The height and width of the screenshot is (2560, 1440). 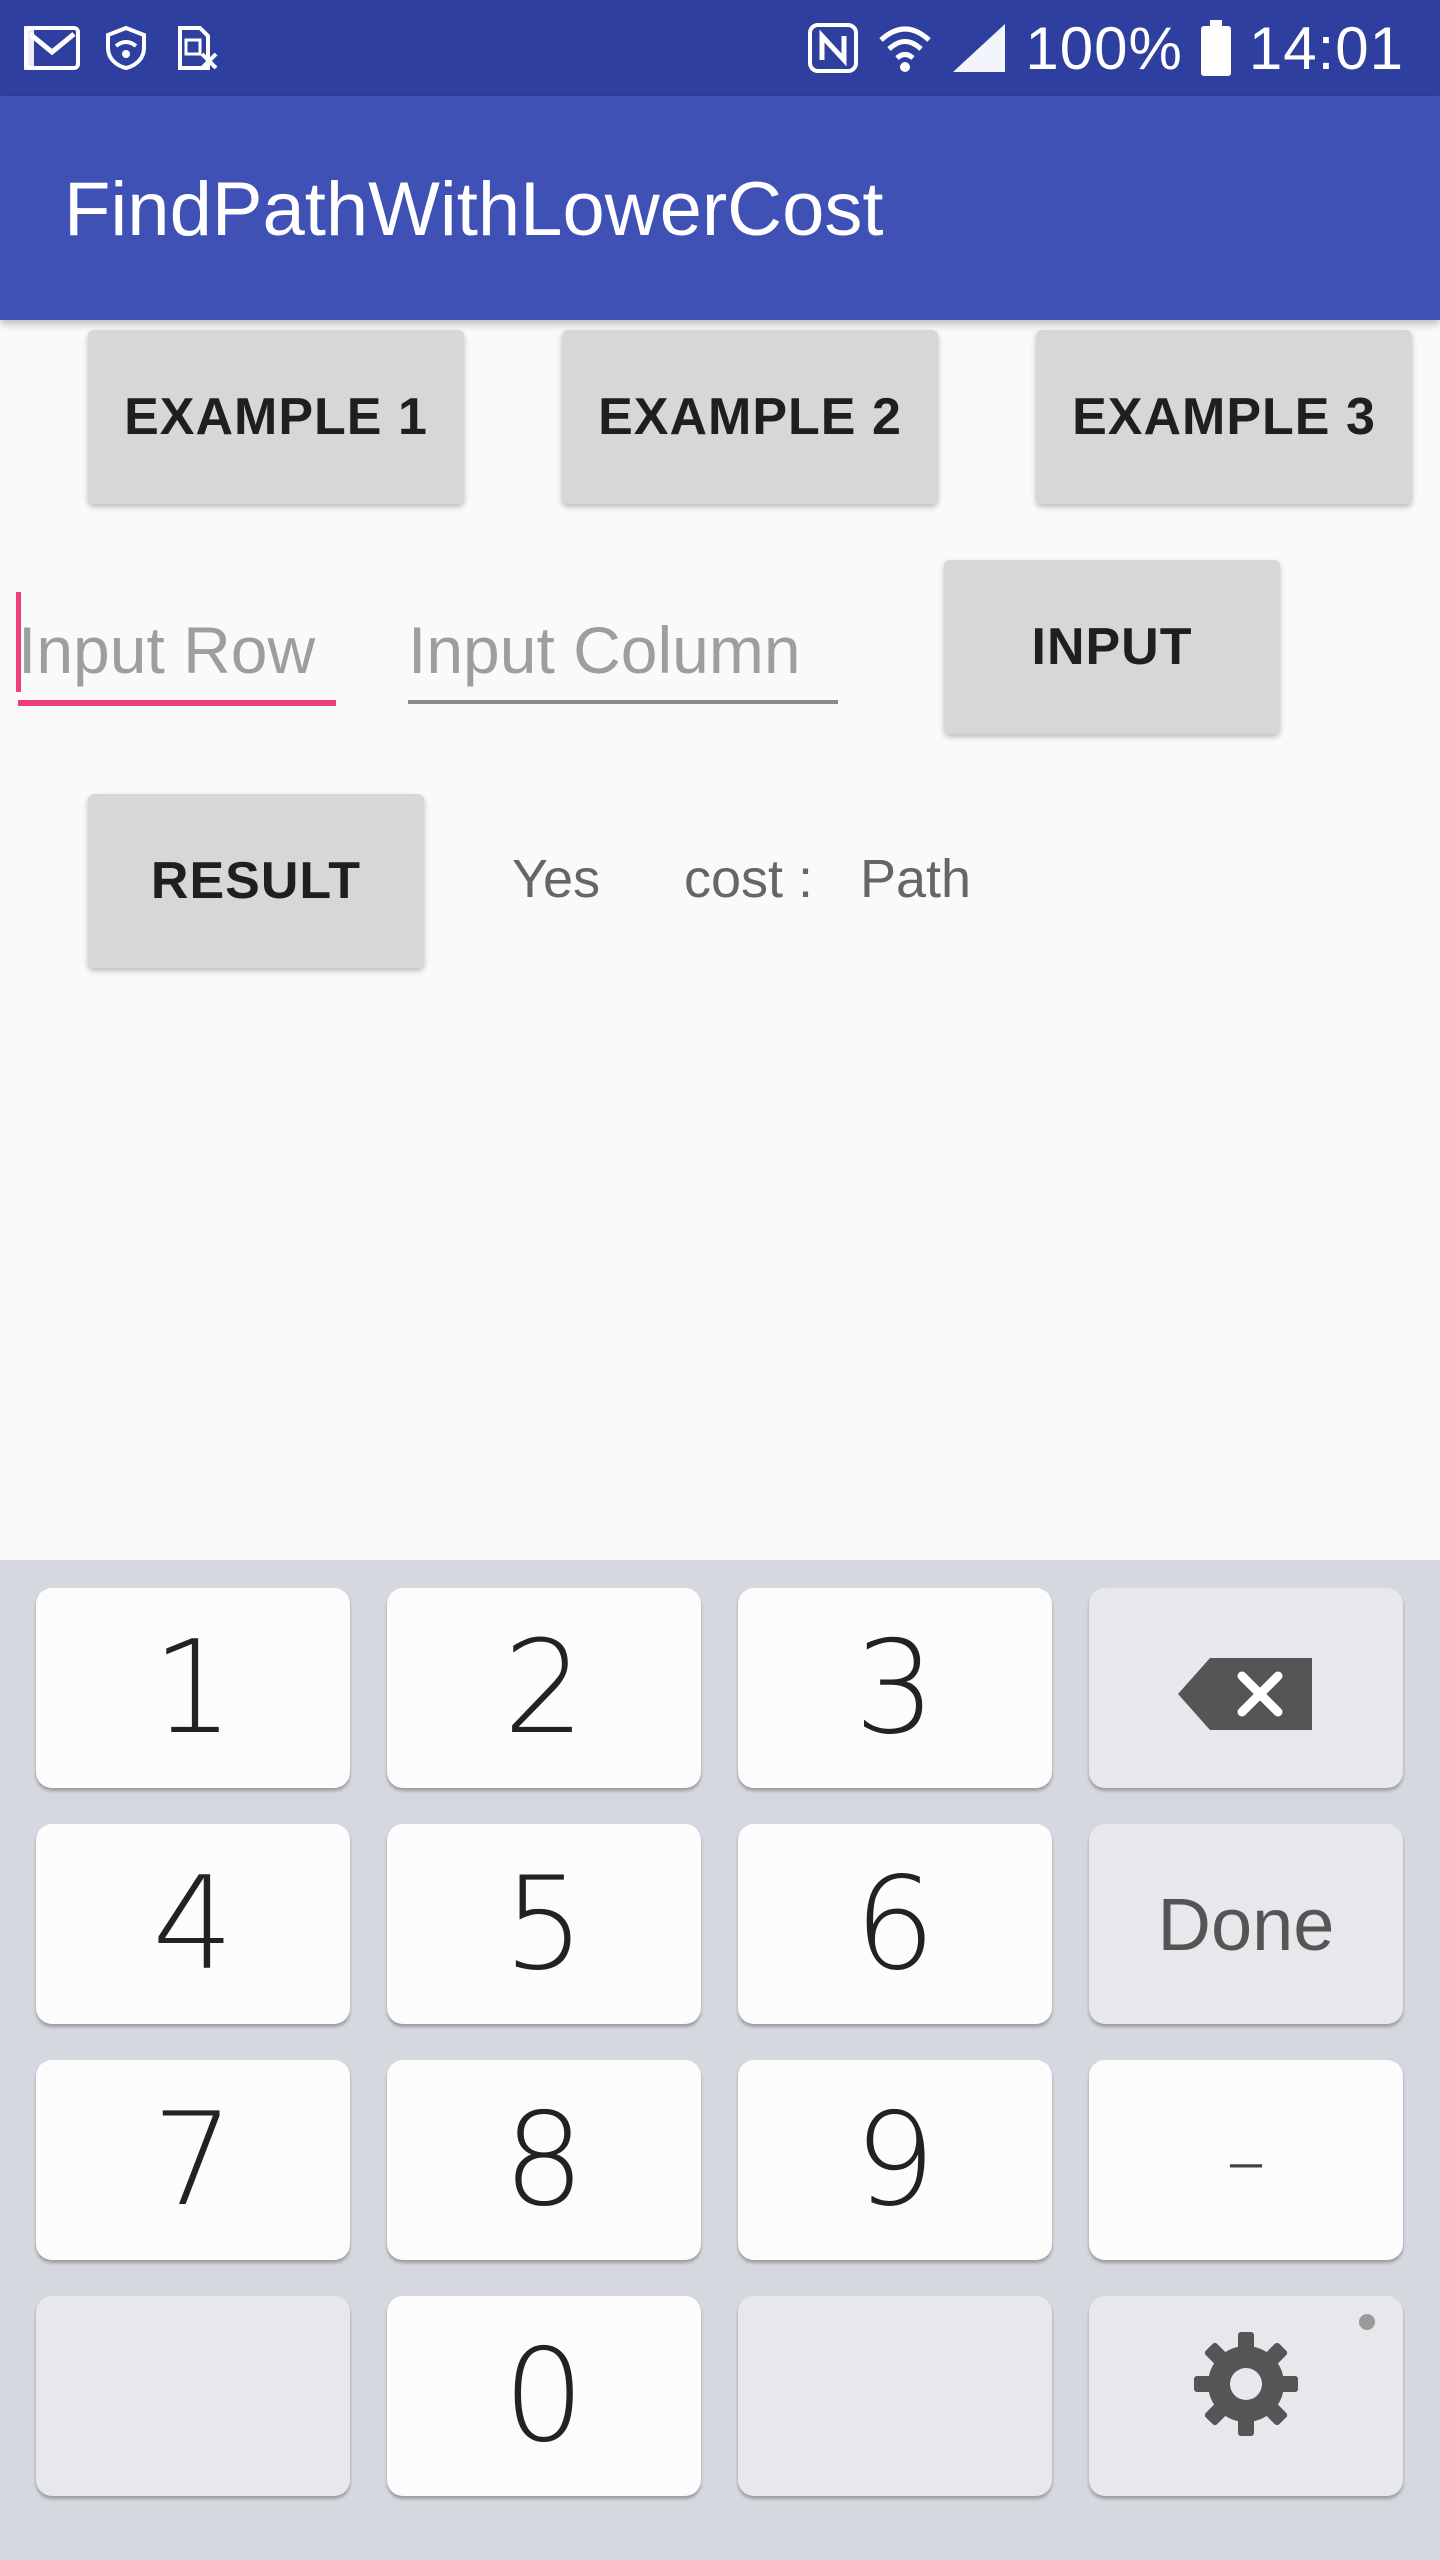 What do you see at coordinates (895, 1688) in the screenshot?
I see `key-3: 3` at bounding box center [895, 1688].